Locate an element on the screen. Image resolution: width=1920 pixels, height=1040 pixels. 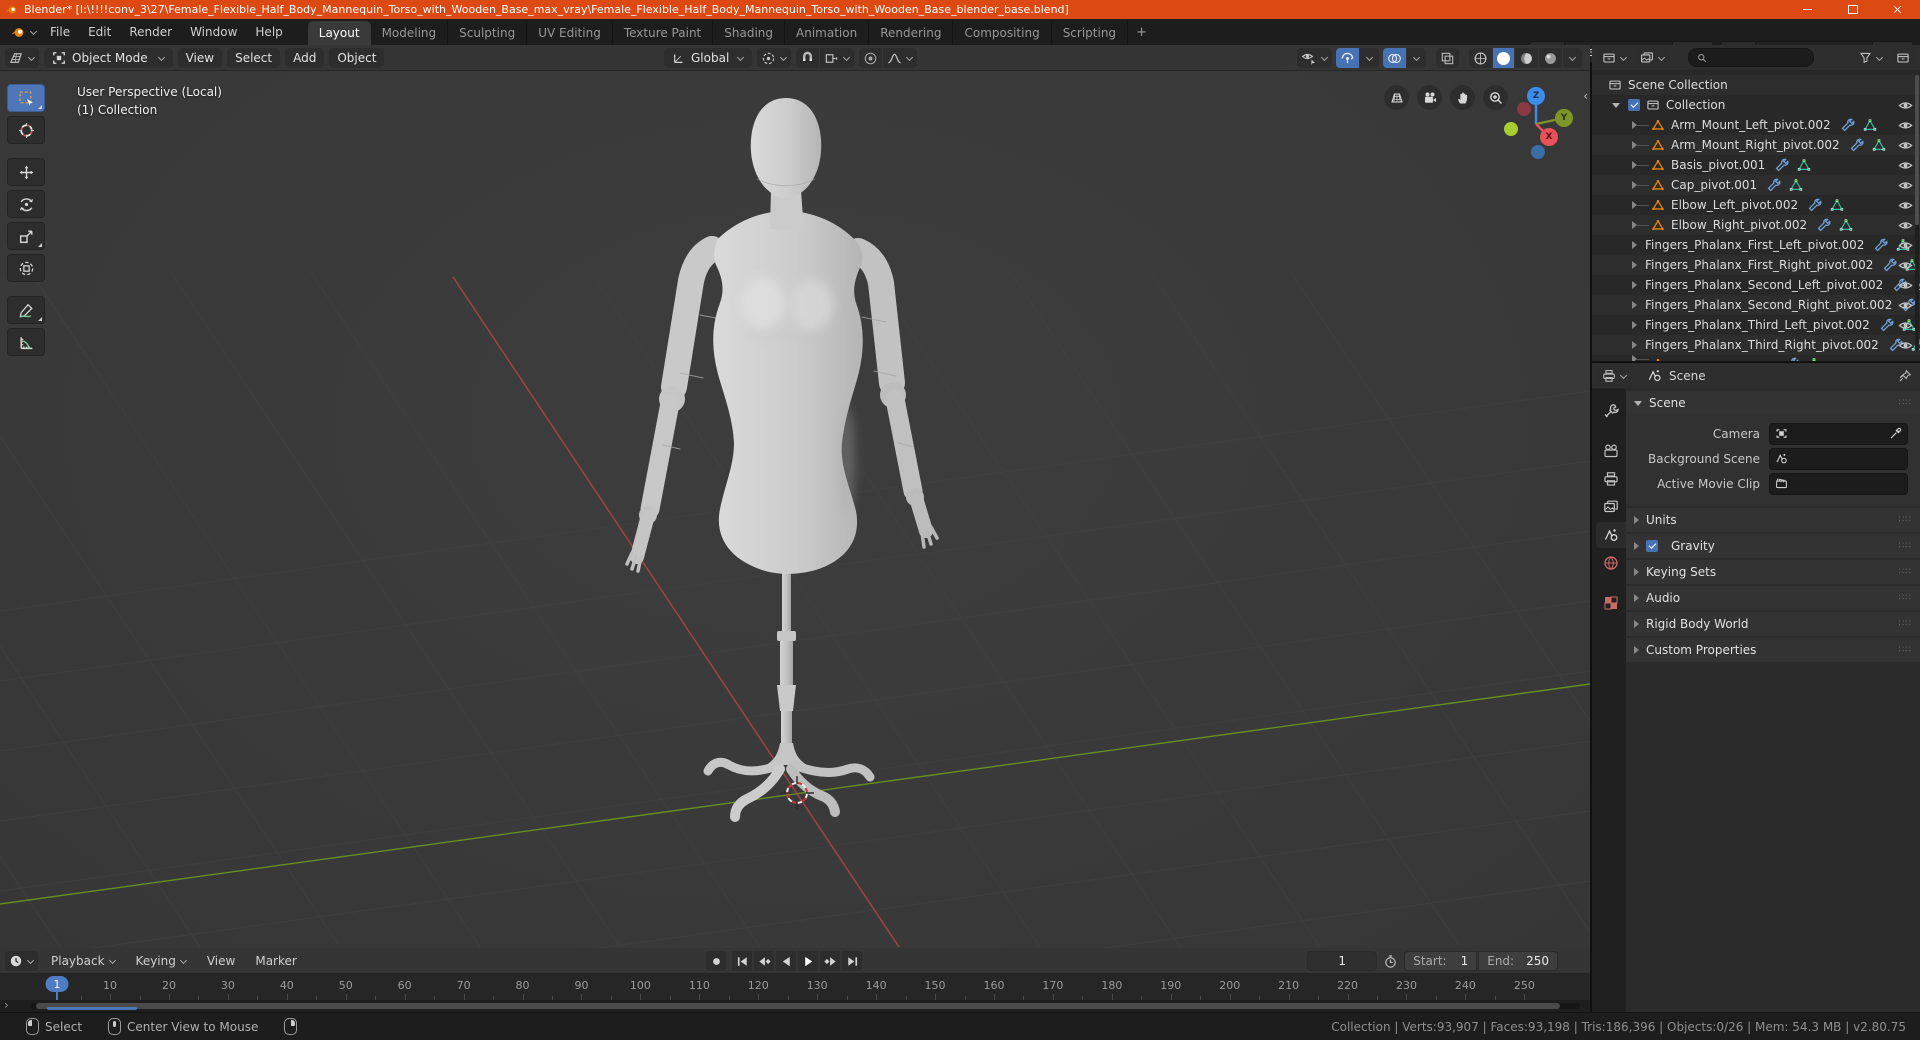
workspace-tab: Texture Paint is located at coordinates (663, 33).